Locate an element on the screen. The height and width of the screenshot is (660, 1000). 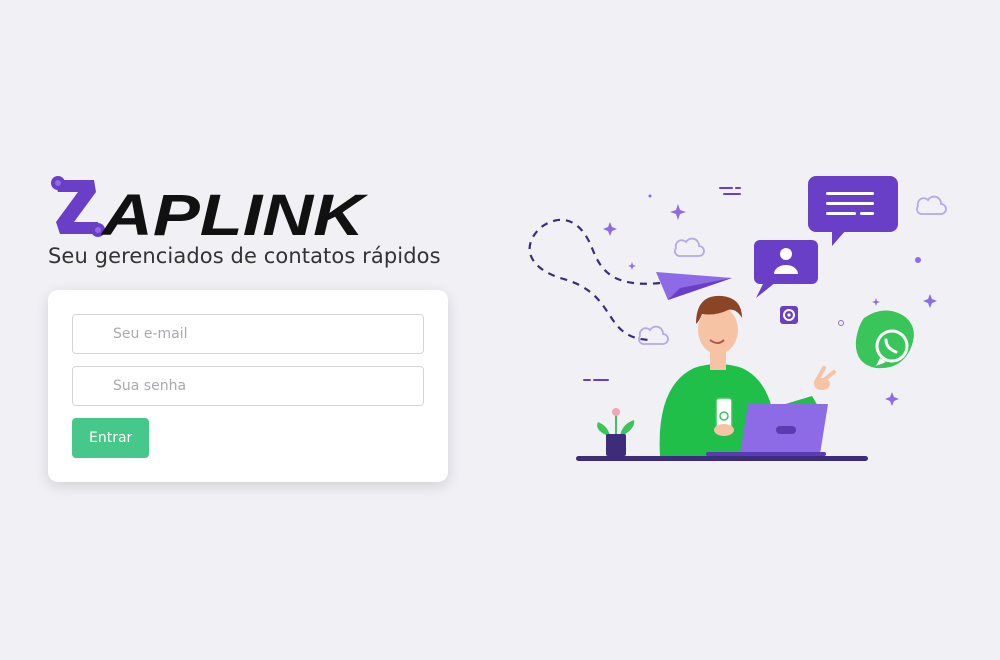
whatsapp-icon is located at coordinates (884, 339).